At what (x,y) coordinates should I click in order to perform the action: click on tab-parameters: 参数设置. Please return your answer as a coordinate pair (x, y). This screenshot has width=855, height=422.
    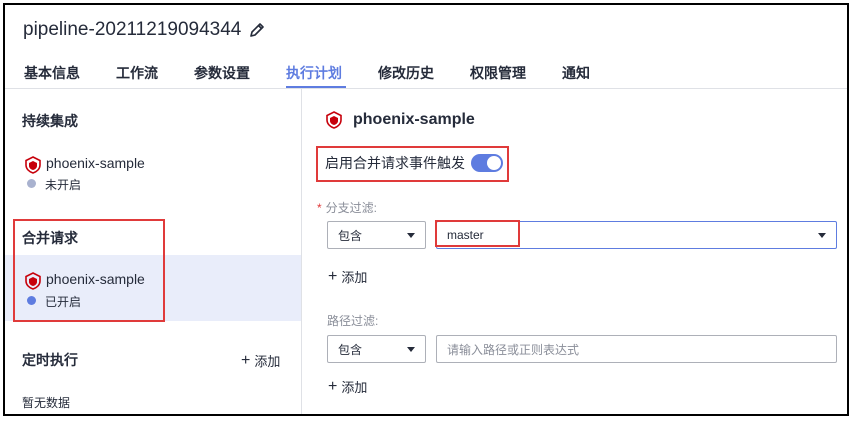
    Looking at the image, I should click on (222, 73).